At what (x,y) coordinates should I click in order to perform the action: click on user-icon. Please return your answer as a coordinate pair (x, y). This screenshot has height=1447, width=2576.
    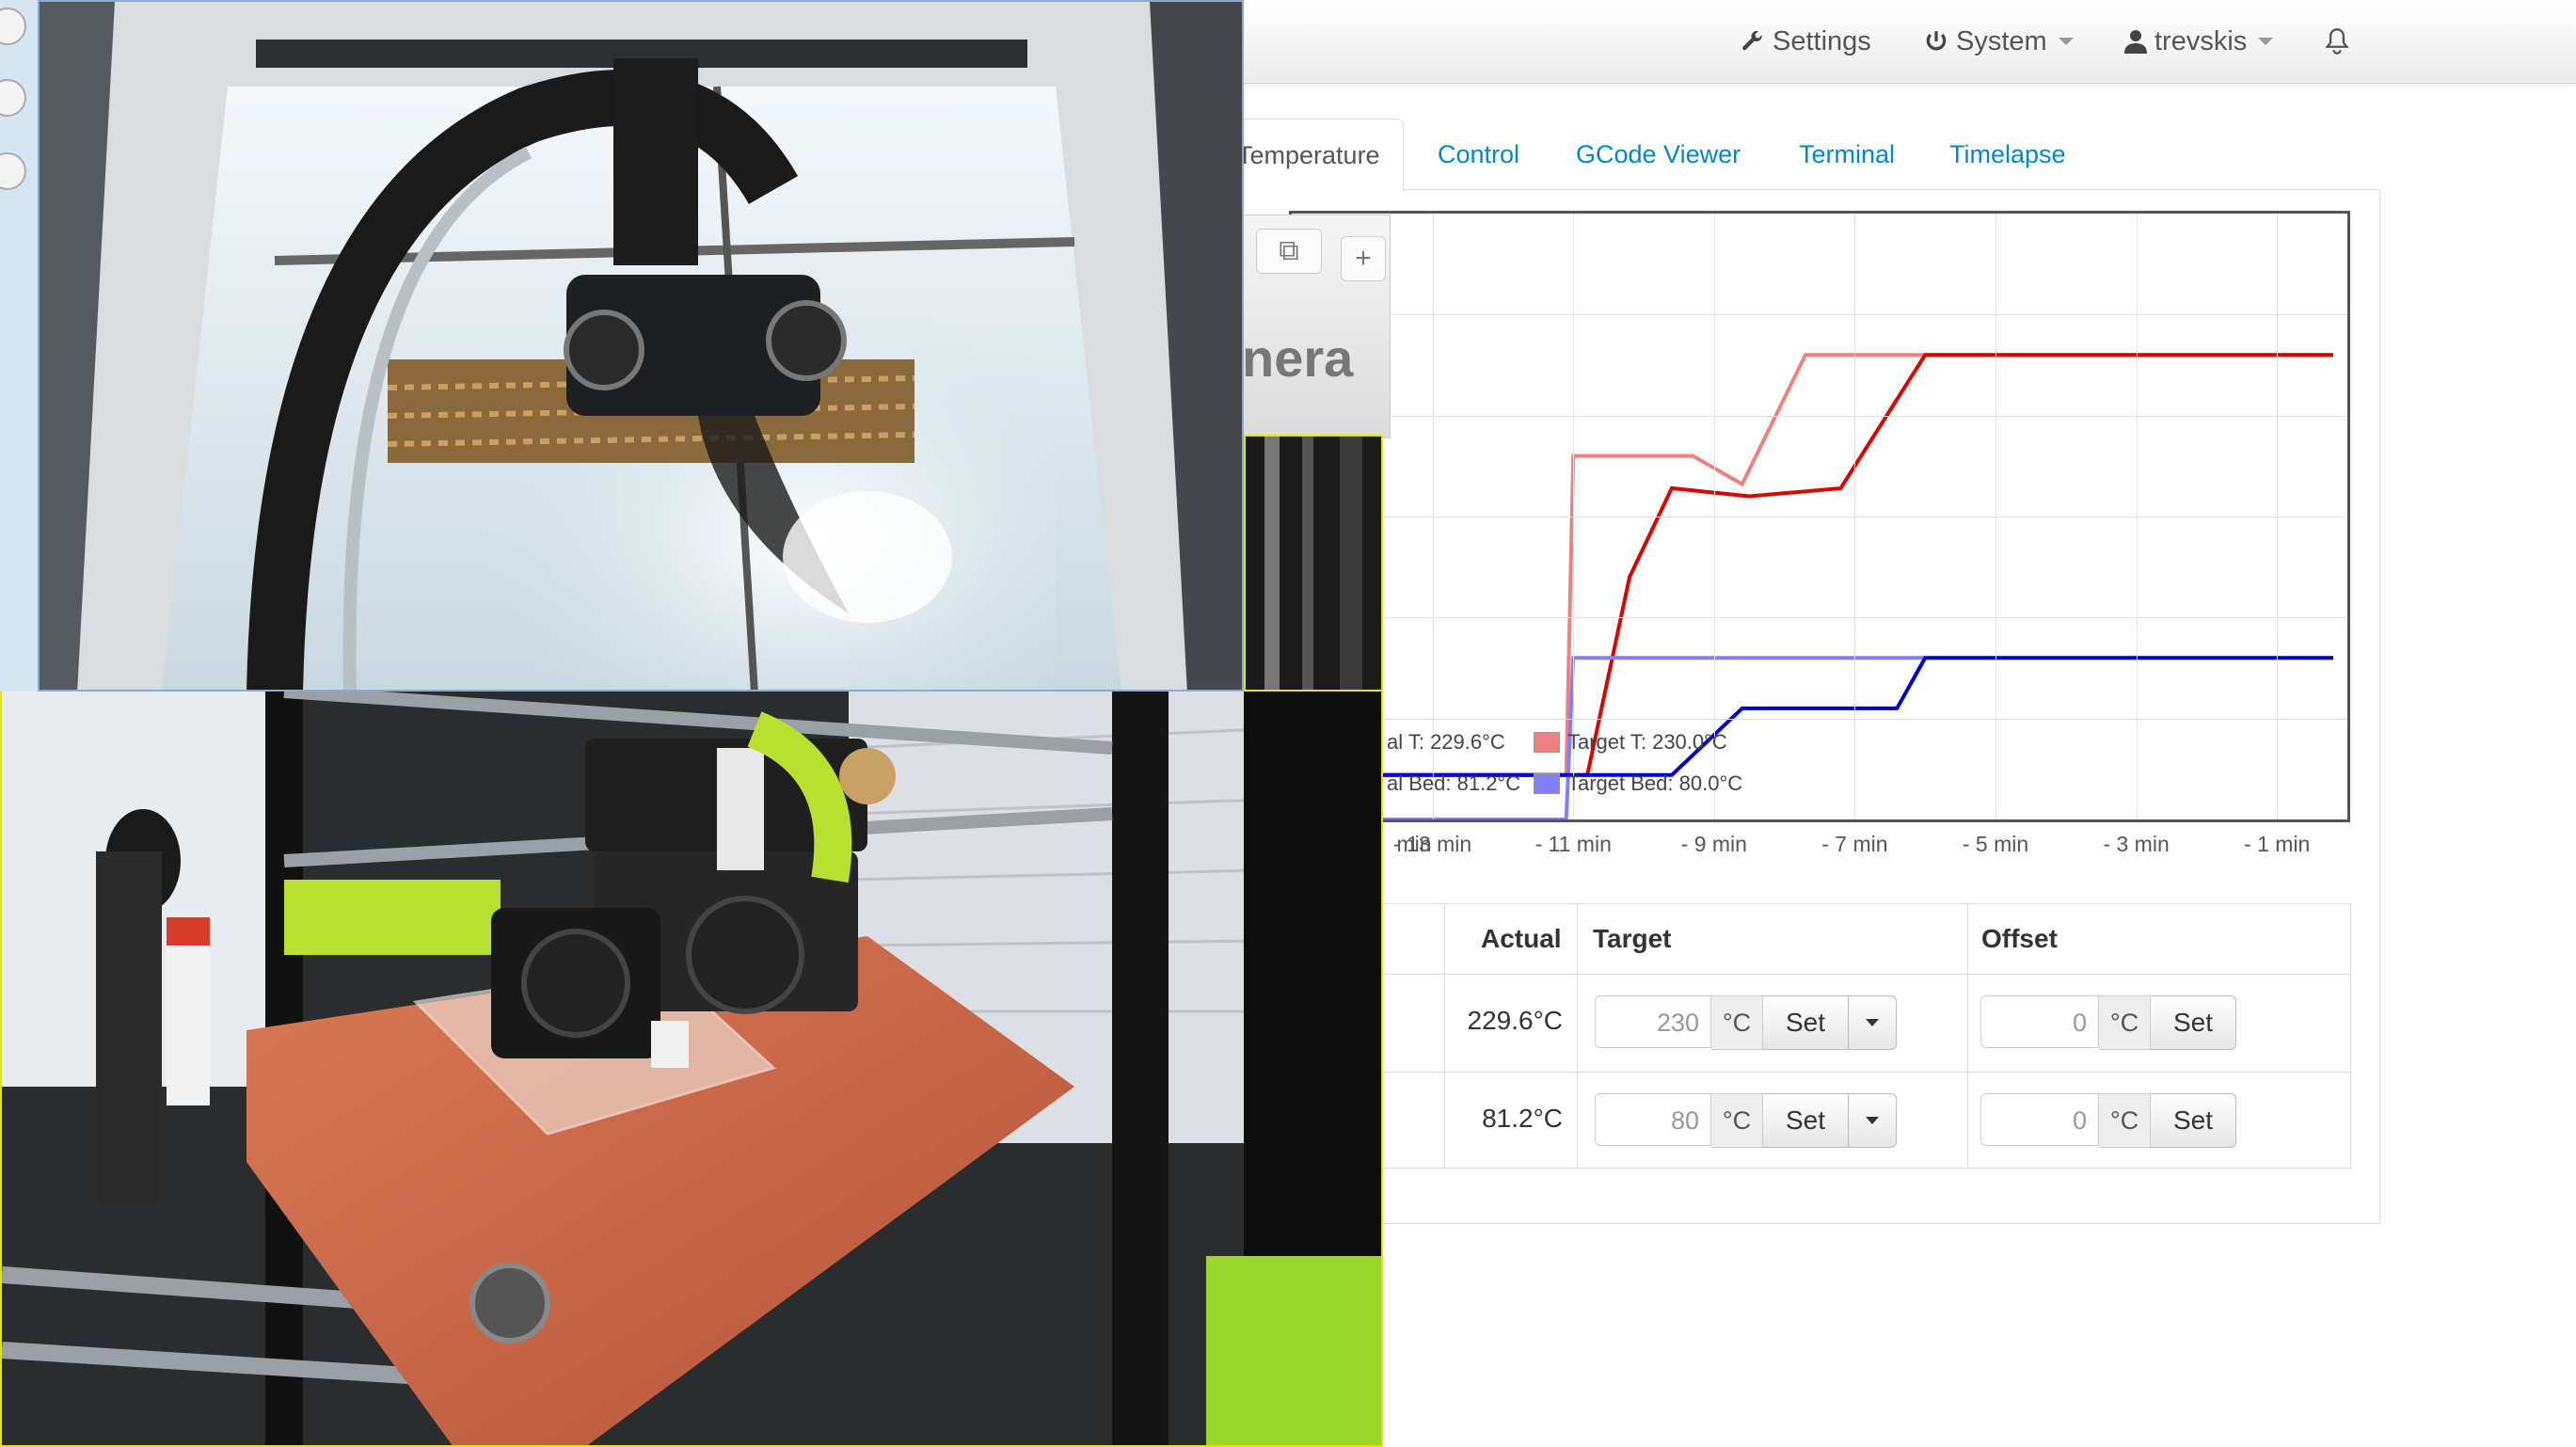
    Looking at the image, I should click on (2135, 42).